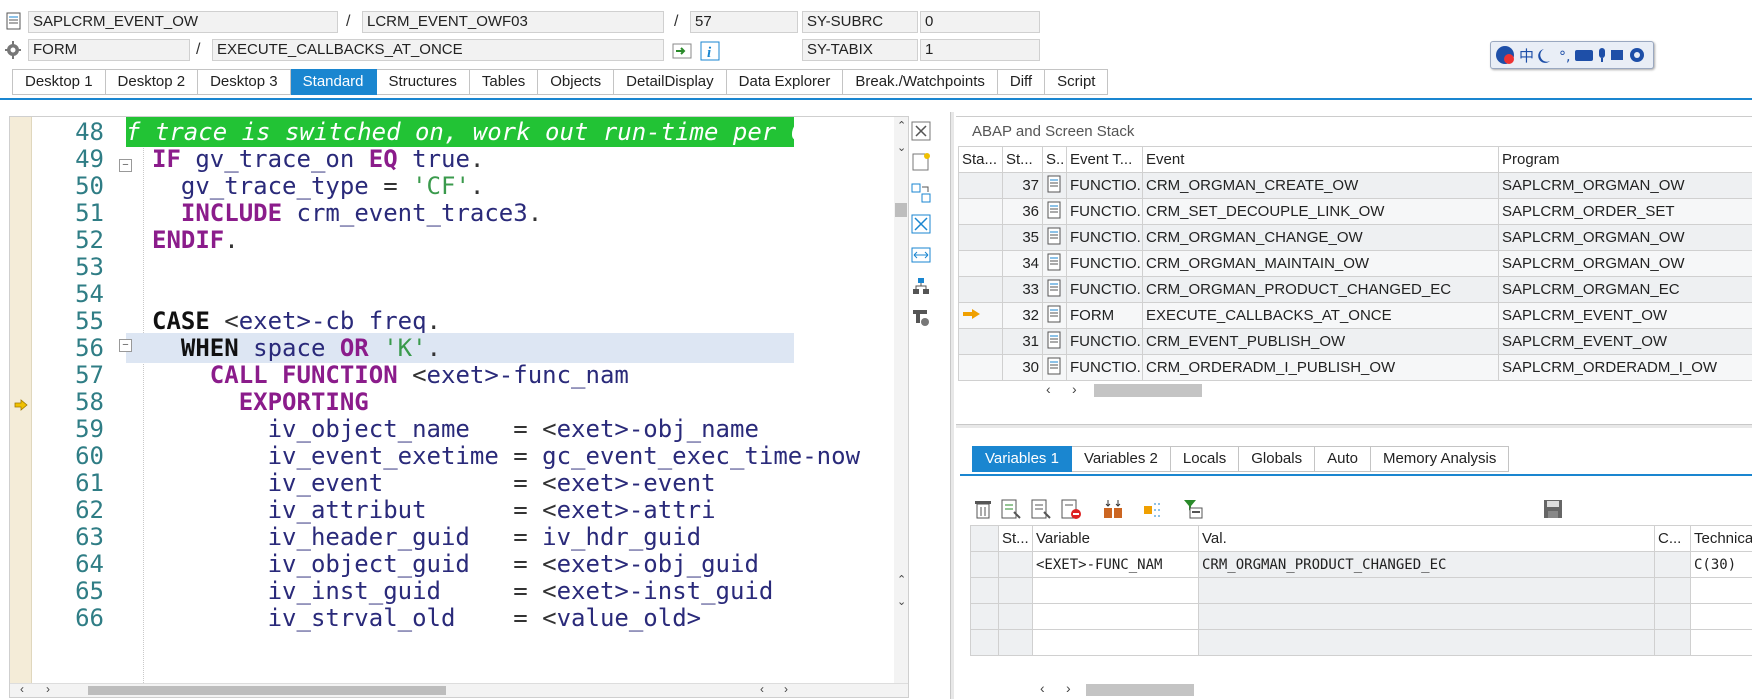  Describe the element at coordinates (1104, 315) in the screenshot. I see `stack-event-type-cell: FORM` at that location.